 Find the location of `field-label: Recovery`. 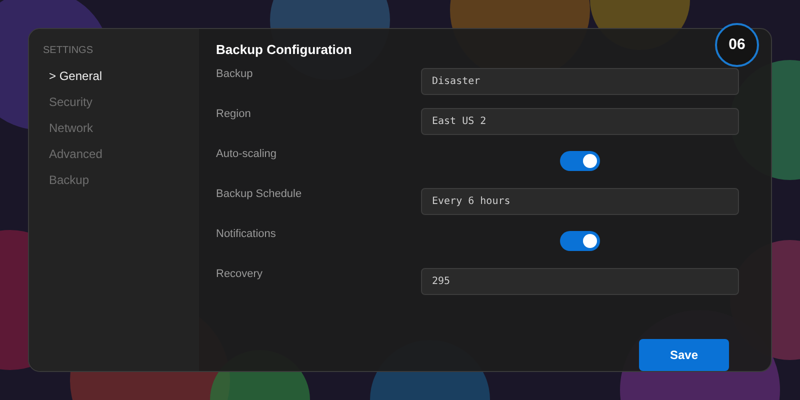

field-label: Recovery is located at coordinates (240, 274).